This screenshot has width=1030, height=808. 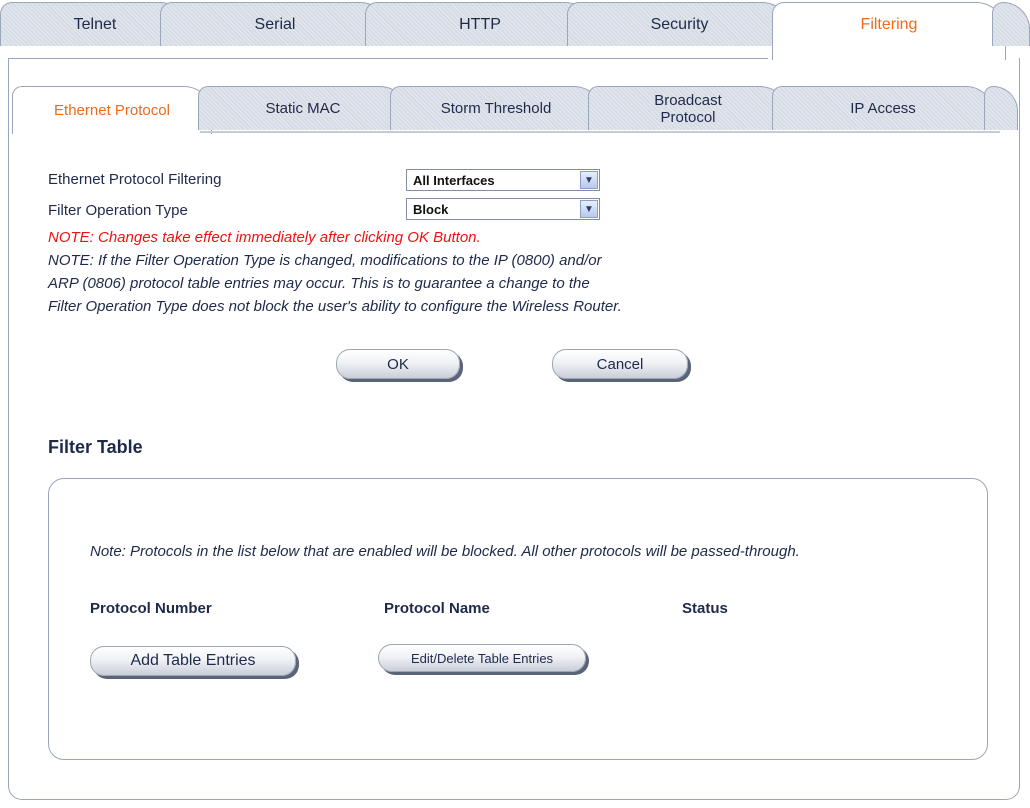 I want to click on subtab-ethernet-protocol: Ethernet Protocol, so click(x=112, y=110).